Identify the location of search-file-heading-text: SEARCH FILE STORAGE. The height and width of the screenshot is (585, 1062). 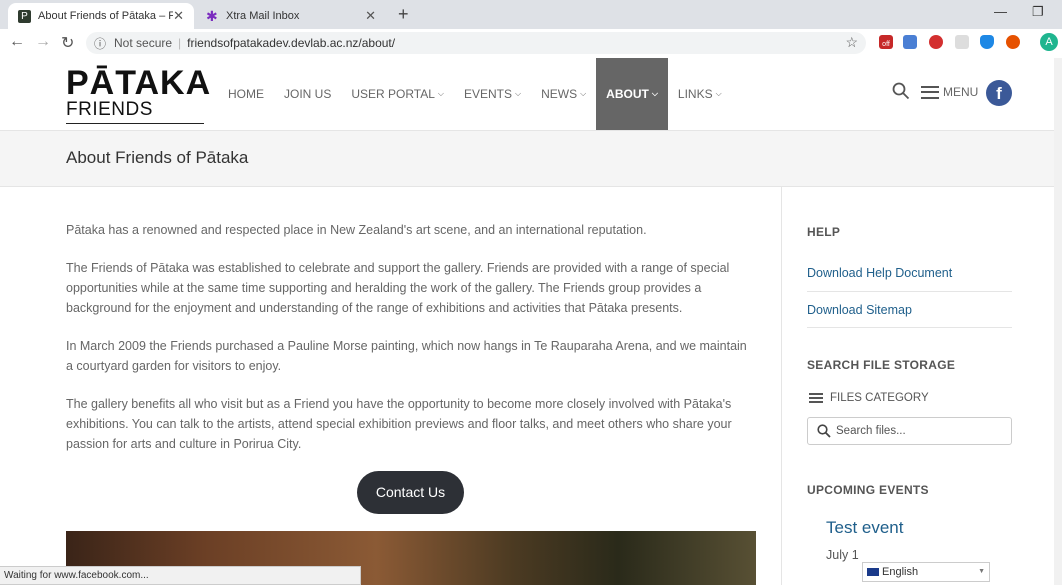
(881, 365).